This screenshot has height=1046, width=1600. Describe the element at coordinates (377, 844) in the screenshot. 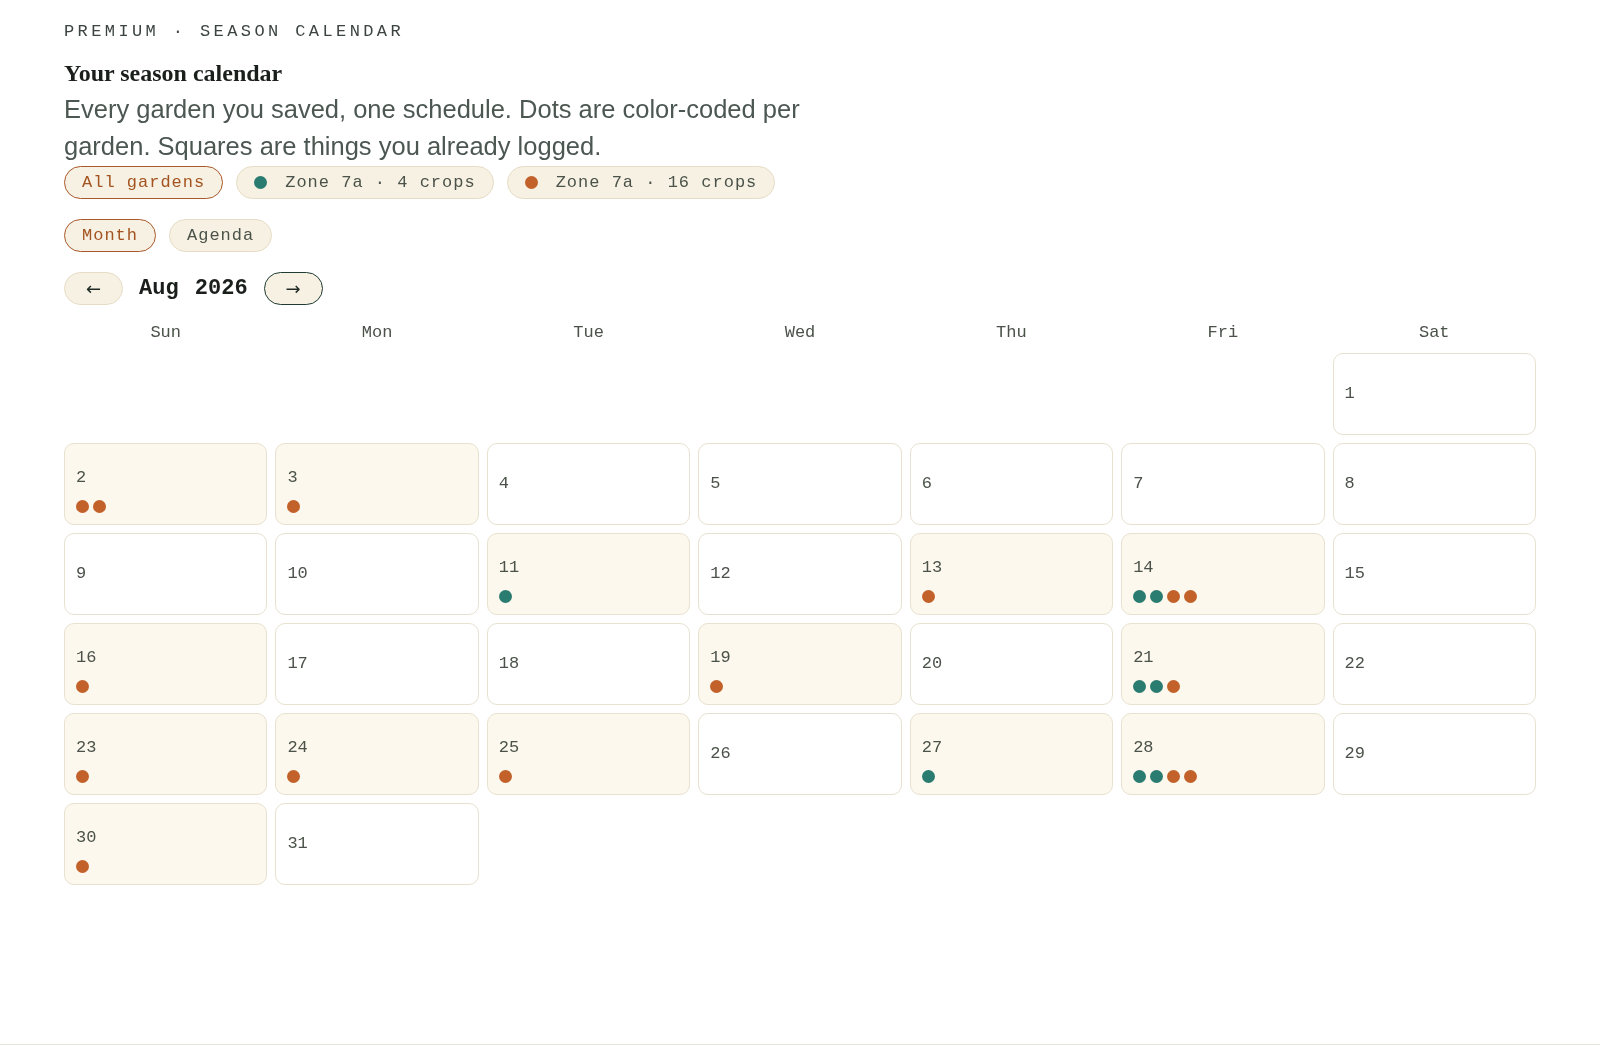

I see `day-cell: 31` at that location.